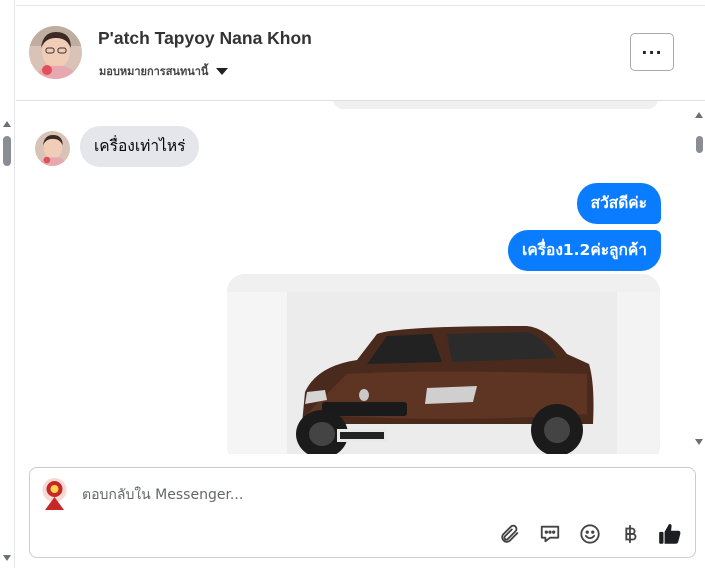  Describe the element at coordinates (205, 38) in the screenshot. I see `contact-name: P'atch Tapyoy Nana Khon` at that location.